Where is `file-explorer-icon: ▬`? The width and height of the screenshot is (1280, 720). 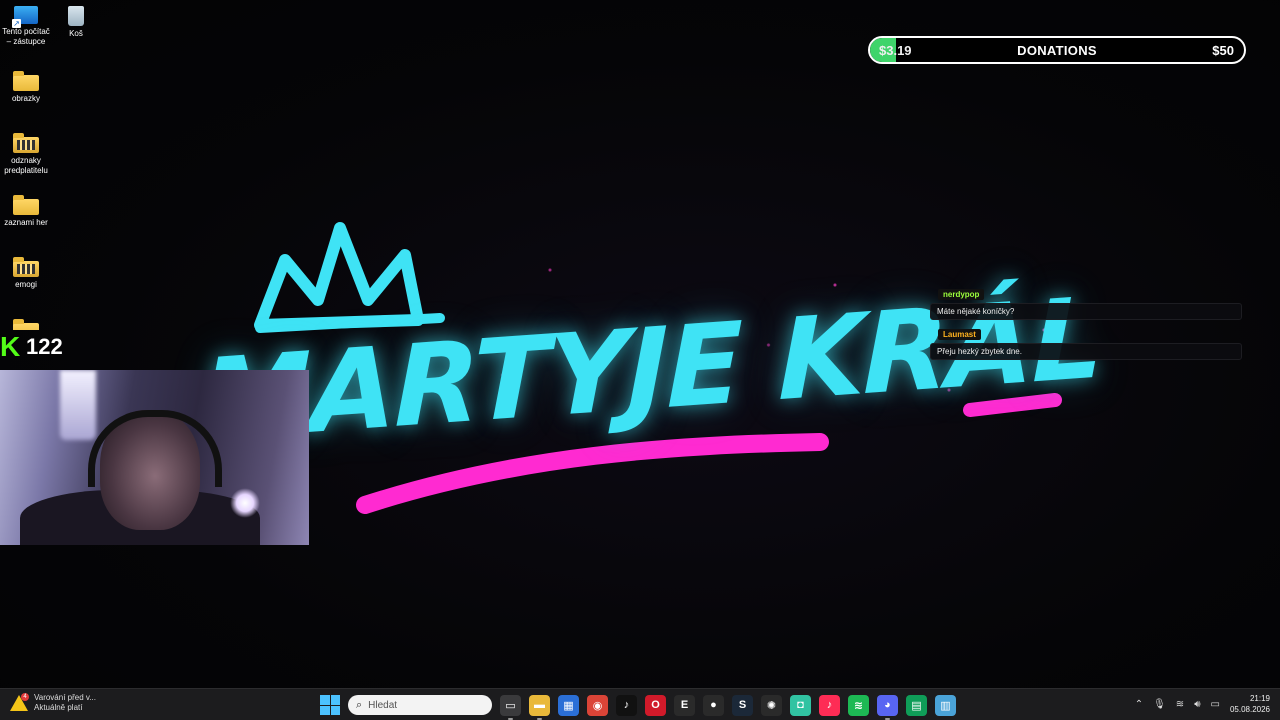 file-explorer-icon: ▬ is located at coordinates (539, 705).